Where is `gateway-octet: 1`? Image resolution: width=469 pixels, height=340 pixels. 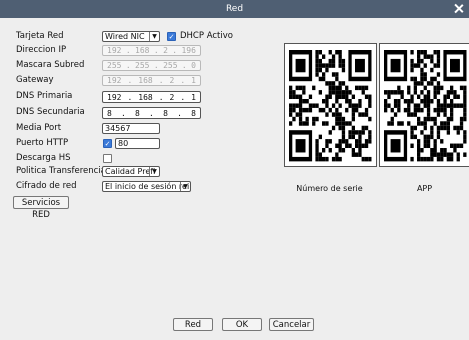
gateway-octet: 1 is located at coordinates (193, 80).